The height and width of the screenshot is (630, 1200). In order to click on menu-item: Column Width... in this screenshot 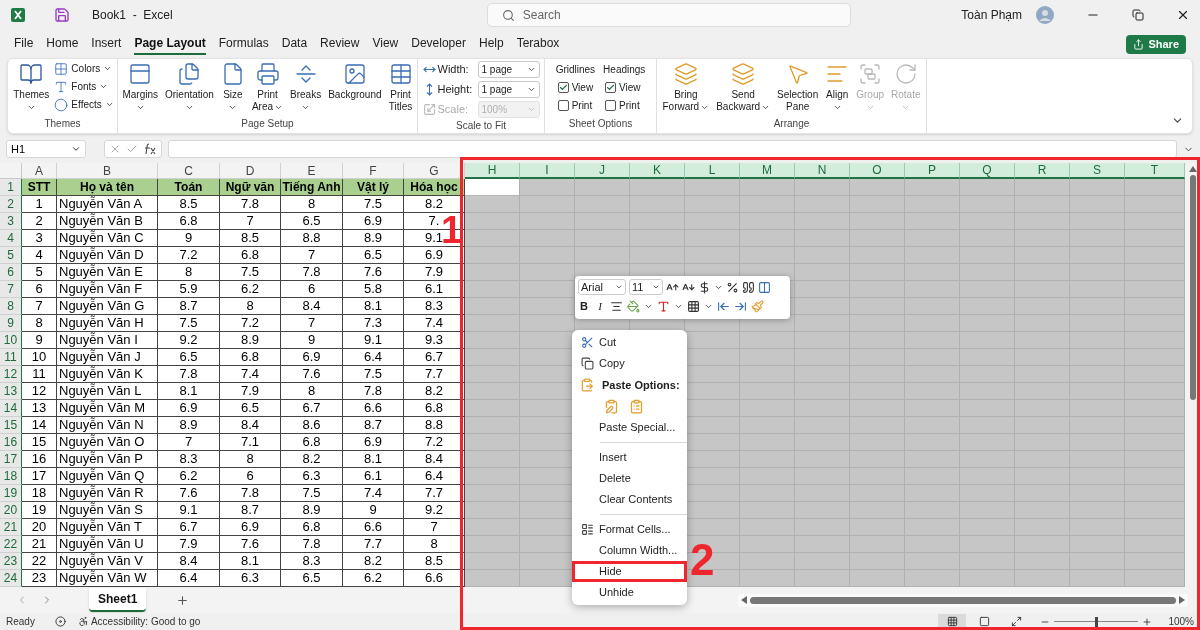, I will do `click(629, 550)`.